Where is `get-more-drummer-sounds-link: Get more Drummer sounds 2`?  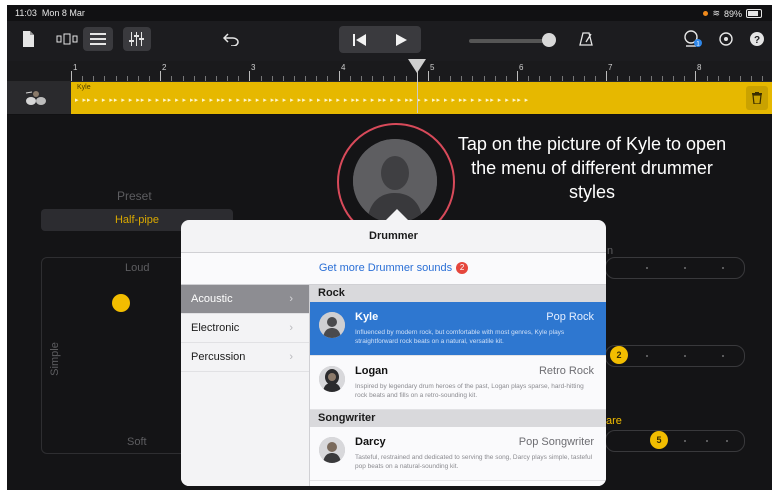
get-more-drummer-sounds-link: Get more Drummer sounds 2 is located at coordinates (393, 269).